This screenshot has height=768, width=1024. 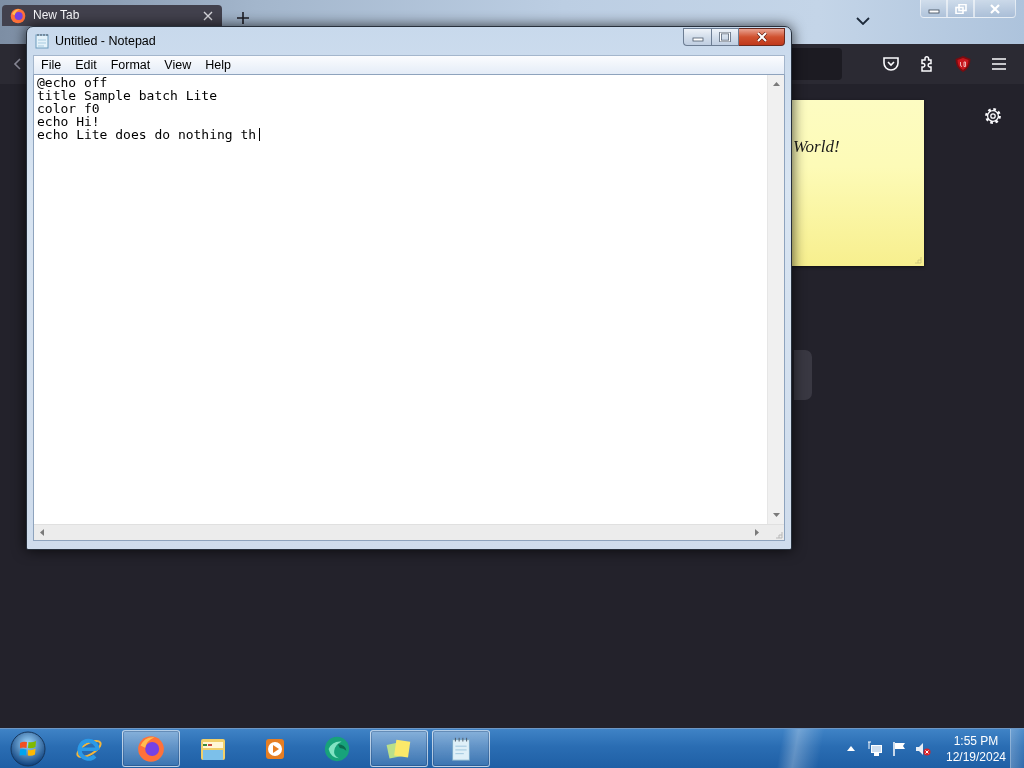 I want to click on swirl-sphere-icon, so click(x=337, y=748).